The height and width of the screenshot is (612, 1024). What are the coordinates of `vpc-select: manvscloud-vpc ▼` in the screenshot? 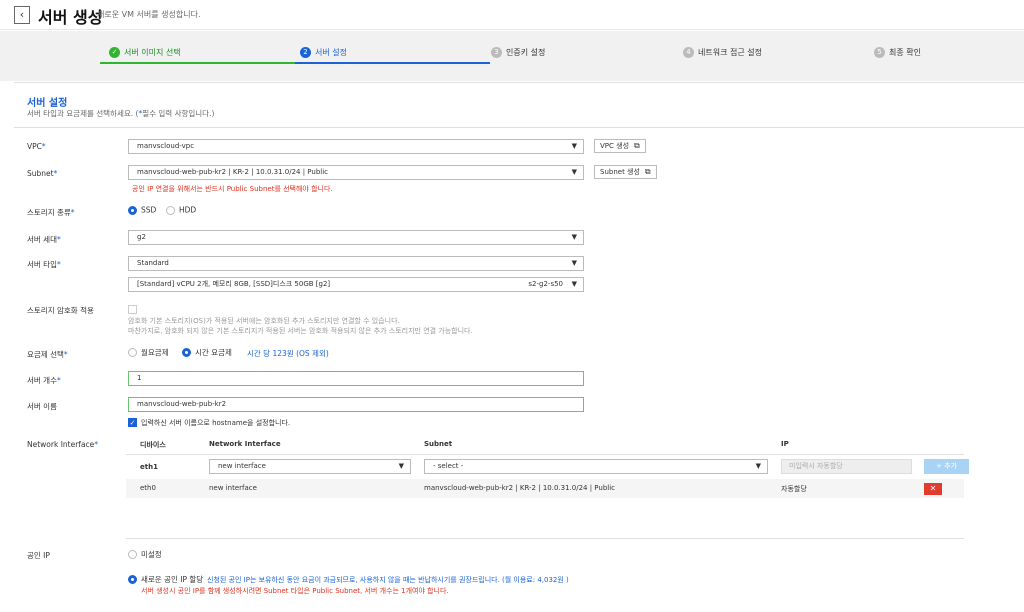 It's located at (356, 146).